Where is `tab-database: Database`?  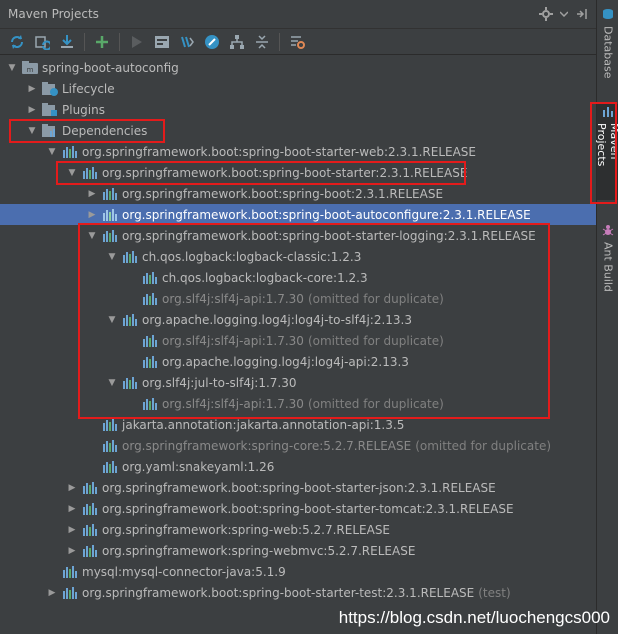
tab-database: Database is located at coordinates (607, 43).